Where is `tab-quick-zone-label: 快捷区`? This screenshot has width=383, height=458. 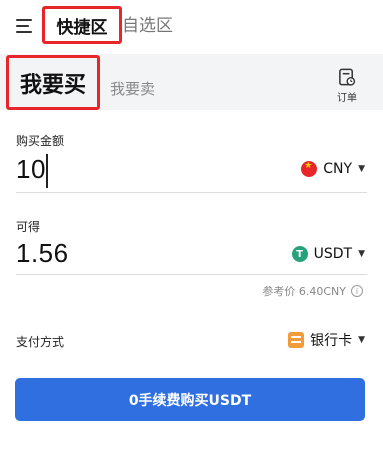 tab-quick-zone-label: 快捷区 is located at coordinates (82, 27).